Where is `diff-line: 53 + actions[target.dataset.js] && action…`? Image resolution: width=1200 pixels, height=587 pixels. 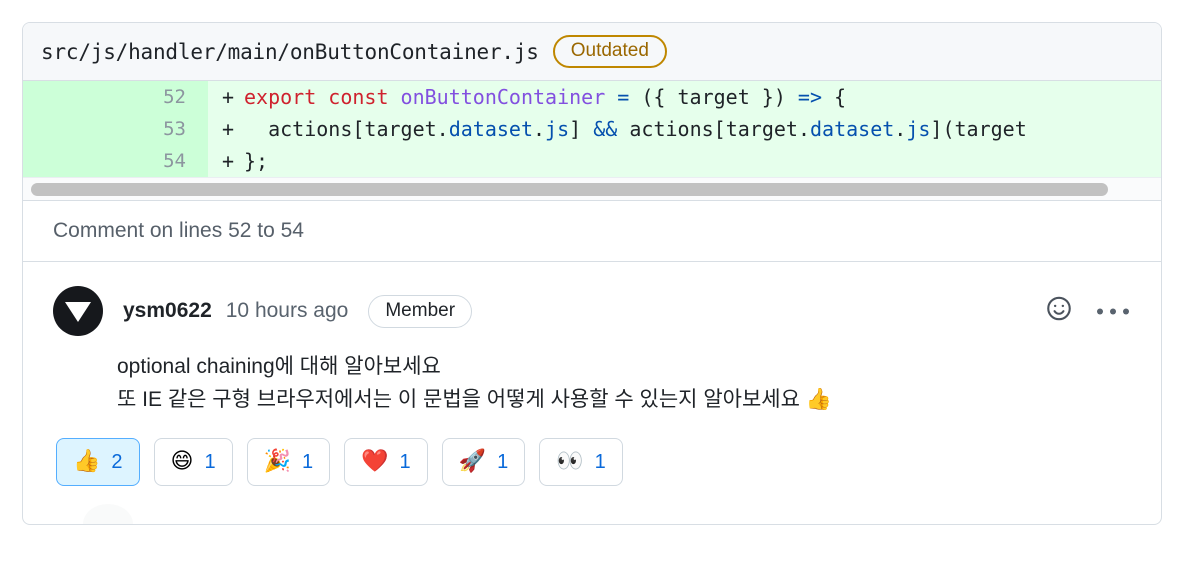
diff-line: 53 + actions[target.dataset.js] && action… is located at coordinates (592, 129).